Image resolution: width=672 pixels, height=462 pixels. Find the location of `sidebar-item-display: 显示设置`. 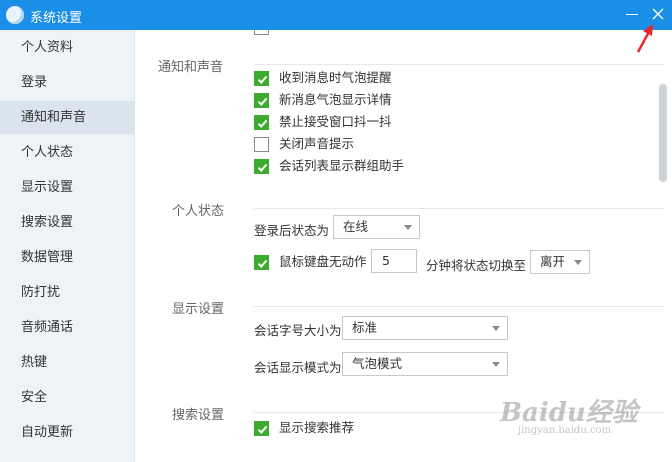

sidebar-item-display: 显示设置 is located at coordinates (67, 187).